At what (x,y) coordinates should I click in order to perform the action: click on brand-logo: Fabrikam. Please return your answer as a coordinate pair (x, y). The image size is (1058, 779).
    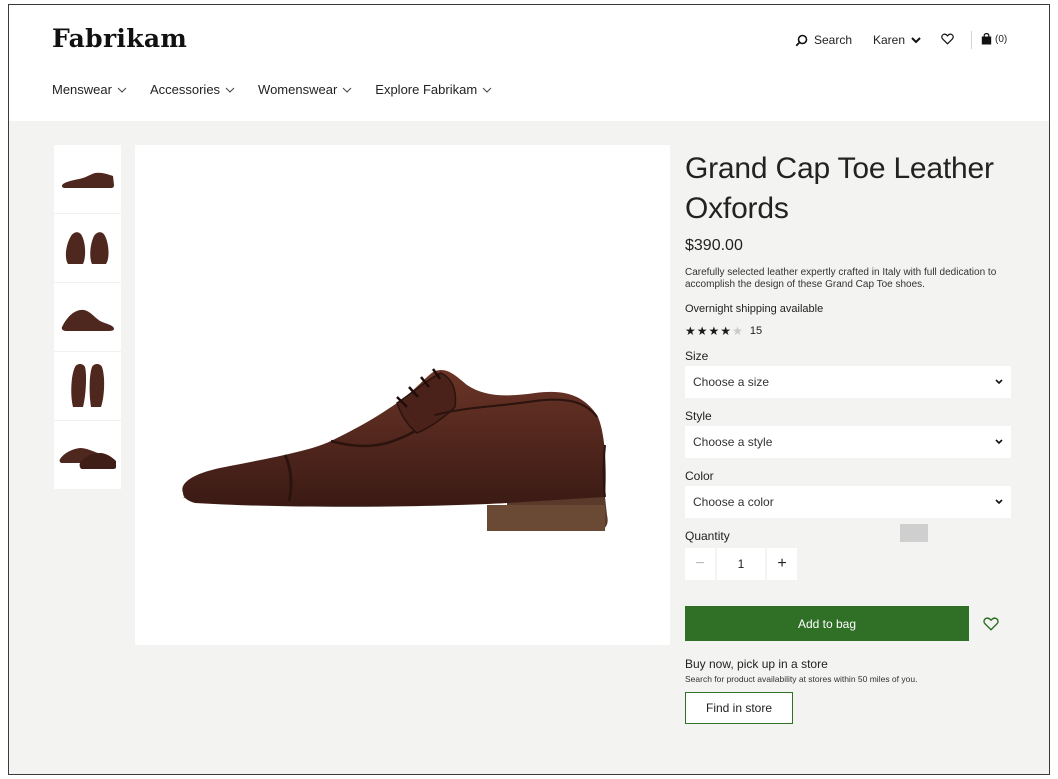
    Looking at the image, I should click on (119, 38).